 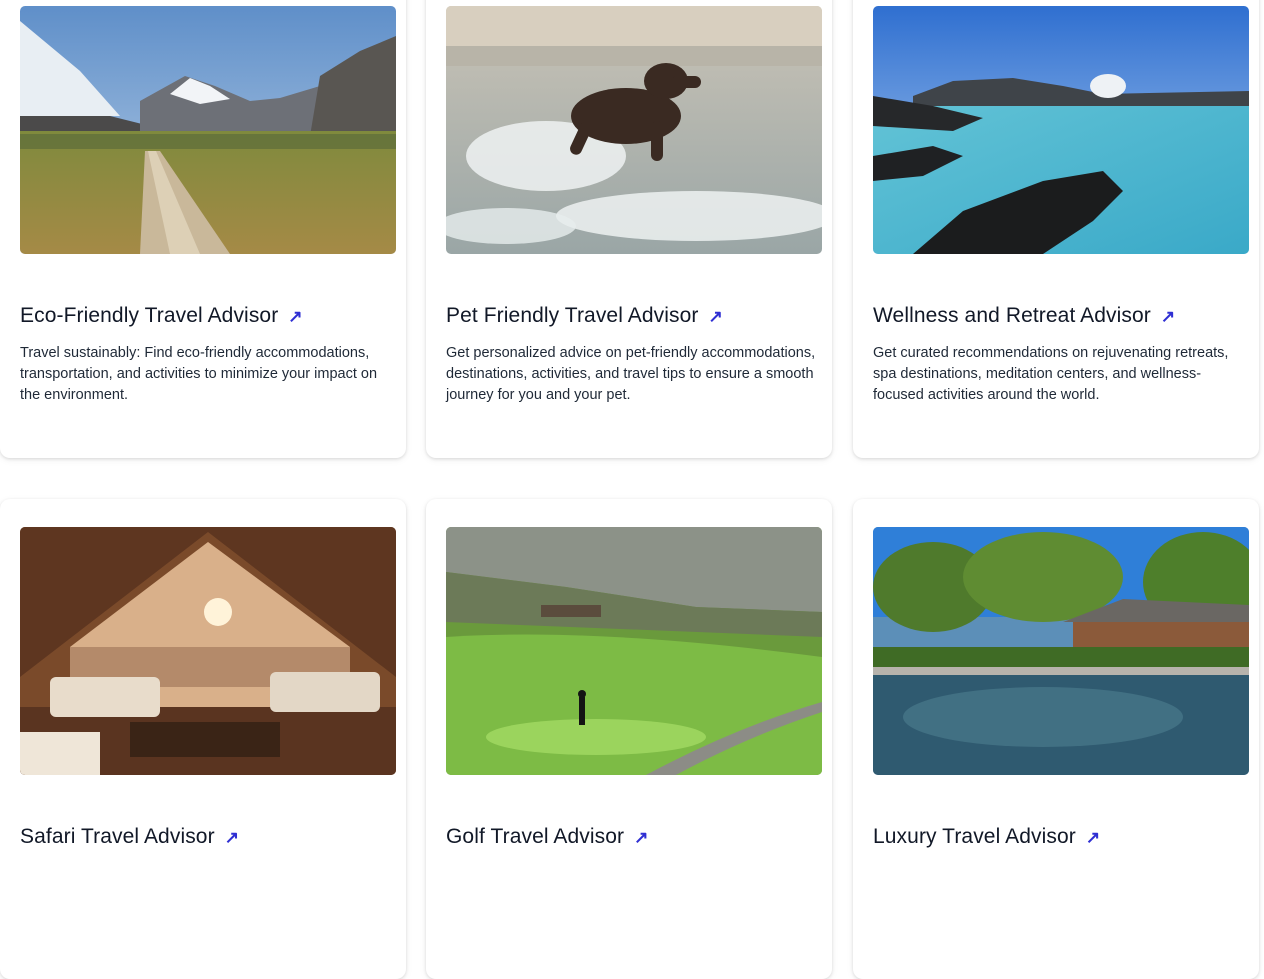 What do you see at coordinates (535, 837) in the screenshot?
I see `card-title: Golf Travel Advisor` at bounding box center [535, 837].